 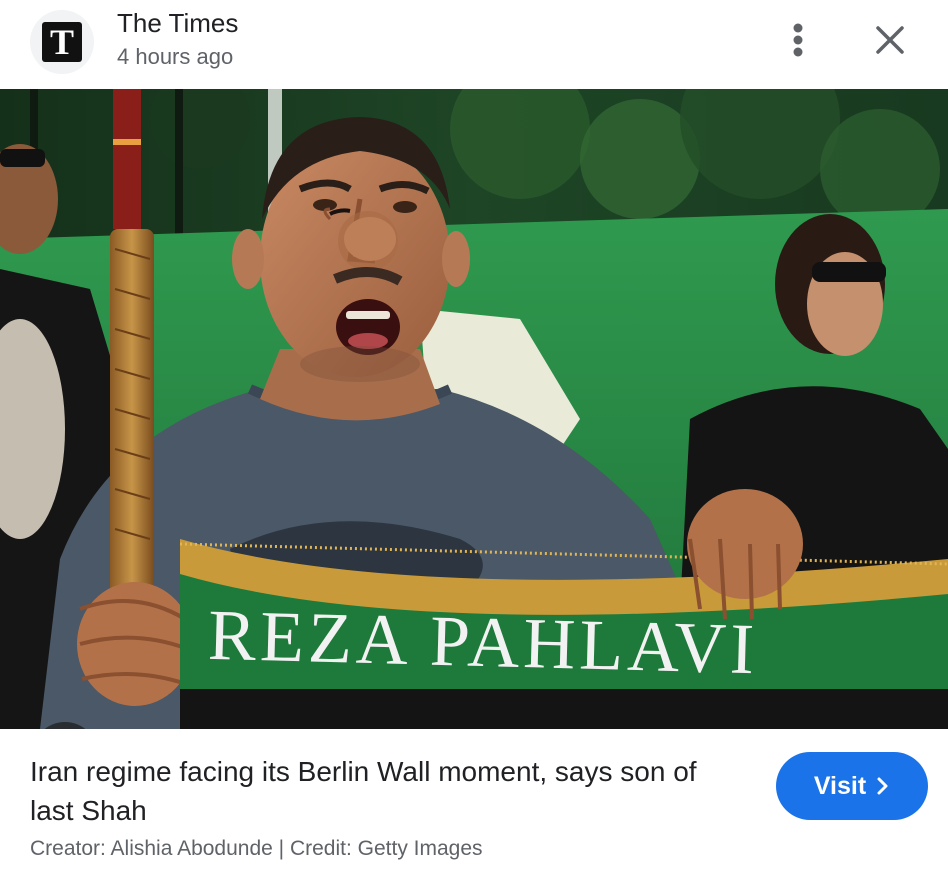 I want to click on times-logo-icon: T, so click(x=62, y=42).